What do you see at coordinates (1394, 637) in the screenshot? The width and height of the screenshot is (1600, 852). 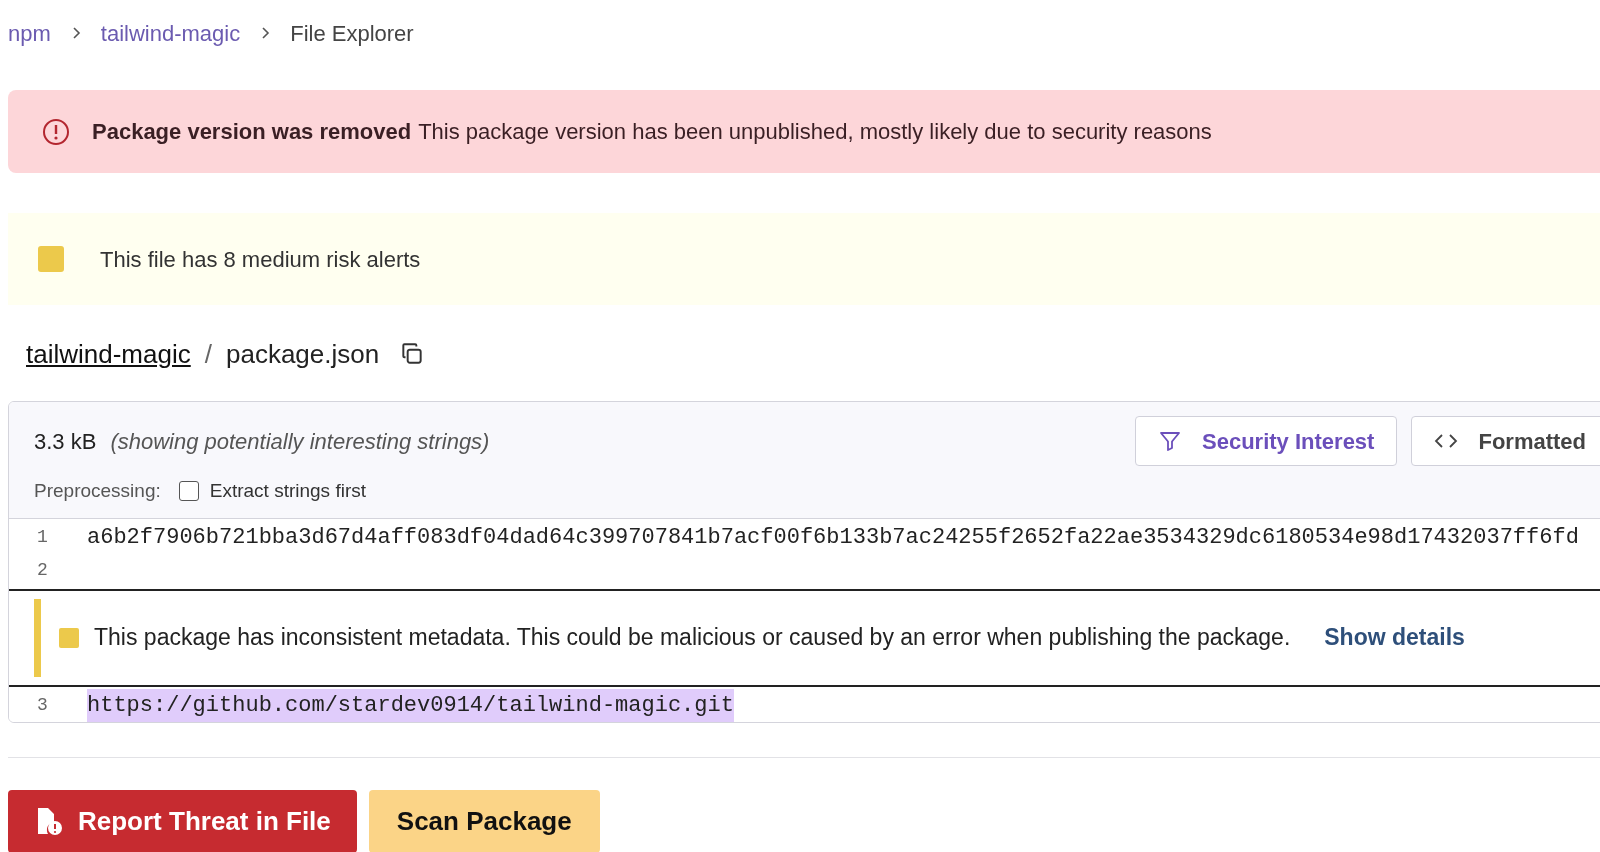 I see `show-details-link: Show details` at bounding box center [1394, 637].